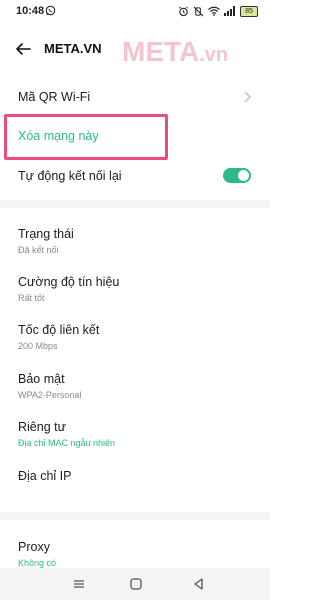 This screenshot has width=320, height=600. I want to click on watermark-logo: META.vn, so click(175, 51).